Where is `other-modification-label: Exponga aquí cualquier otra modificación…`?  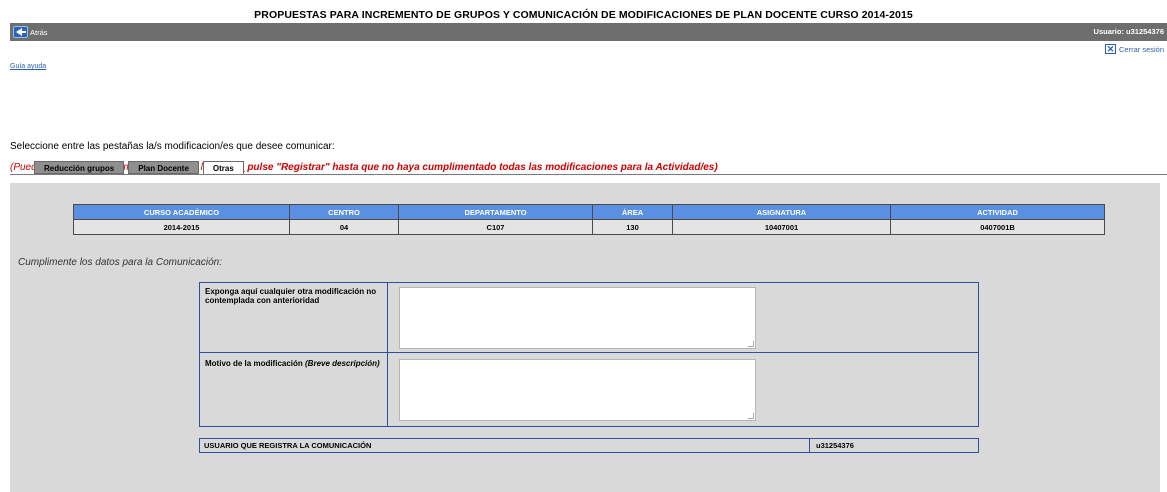 other-modification-label: Exponga aquí cualquier otra modificación… is located at coordinates (291, 296).